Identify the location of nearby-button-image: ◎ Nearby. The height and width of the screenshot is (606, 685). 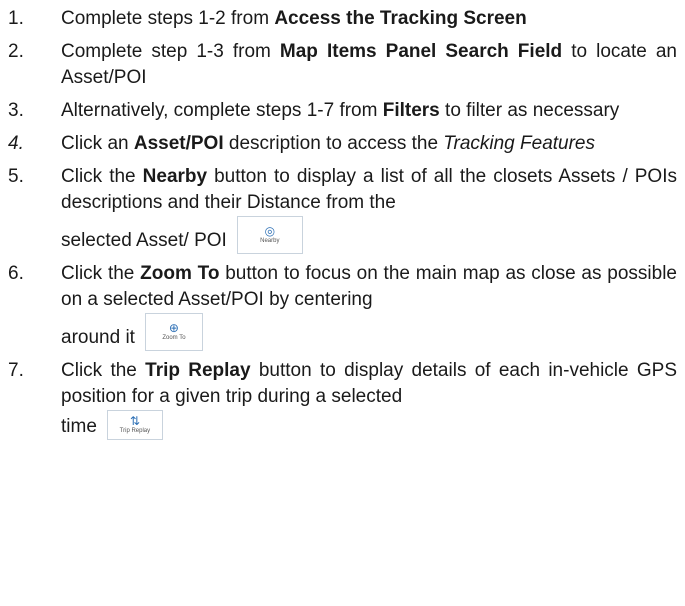
(269, 235).